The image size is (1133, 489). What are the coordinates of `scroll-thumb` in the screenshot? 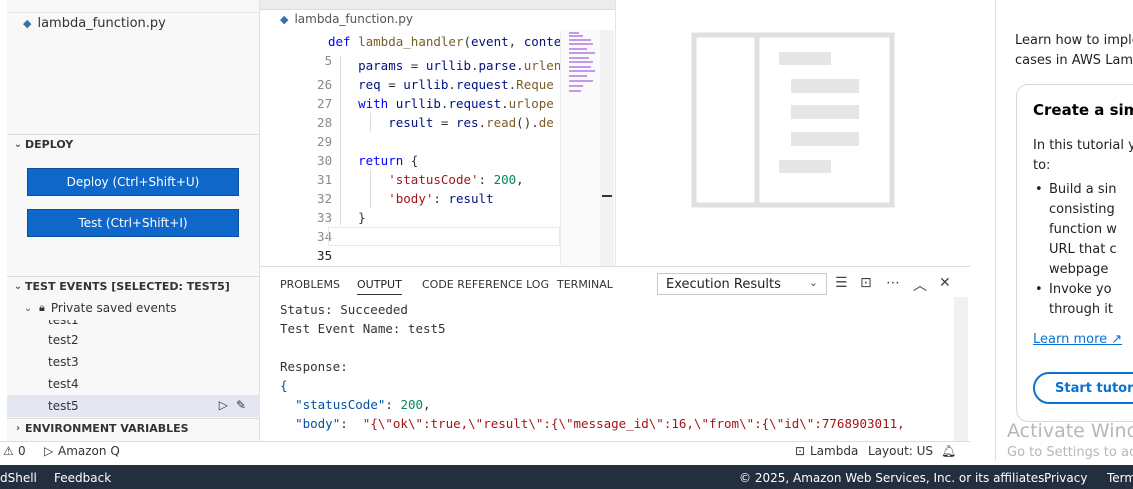 It's located at (607, 196).